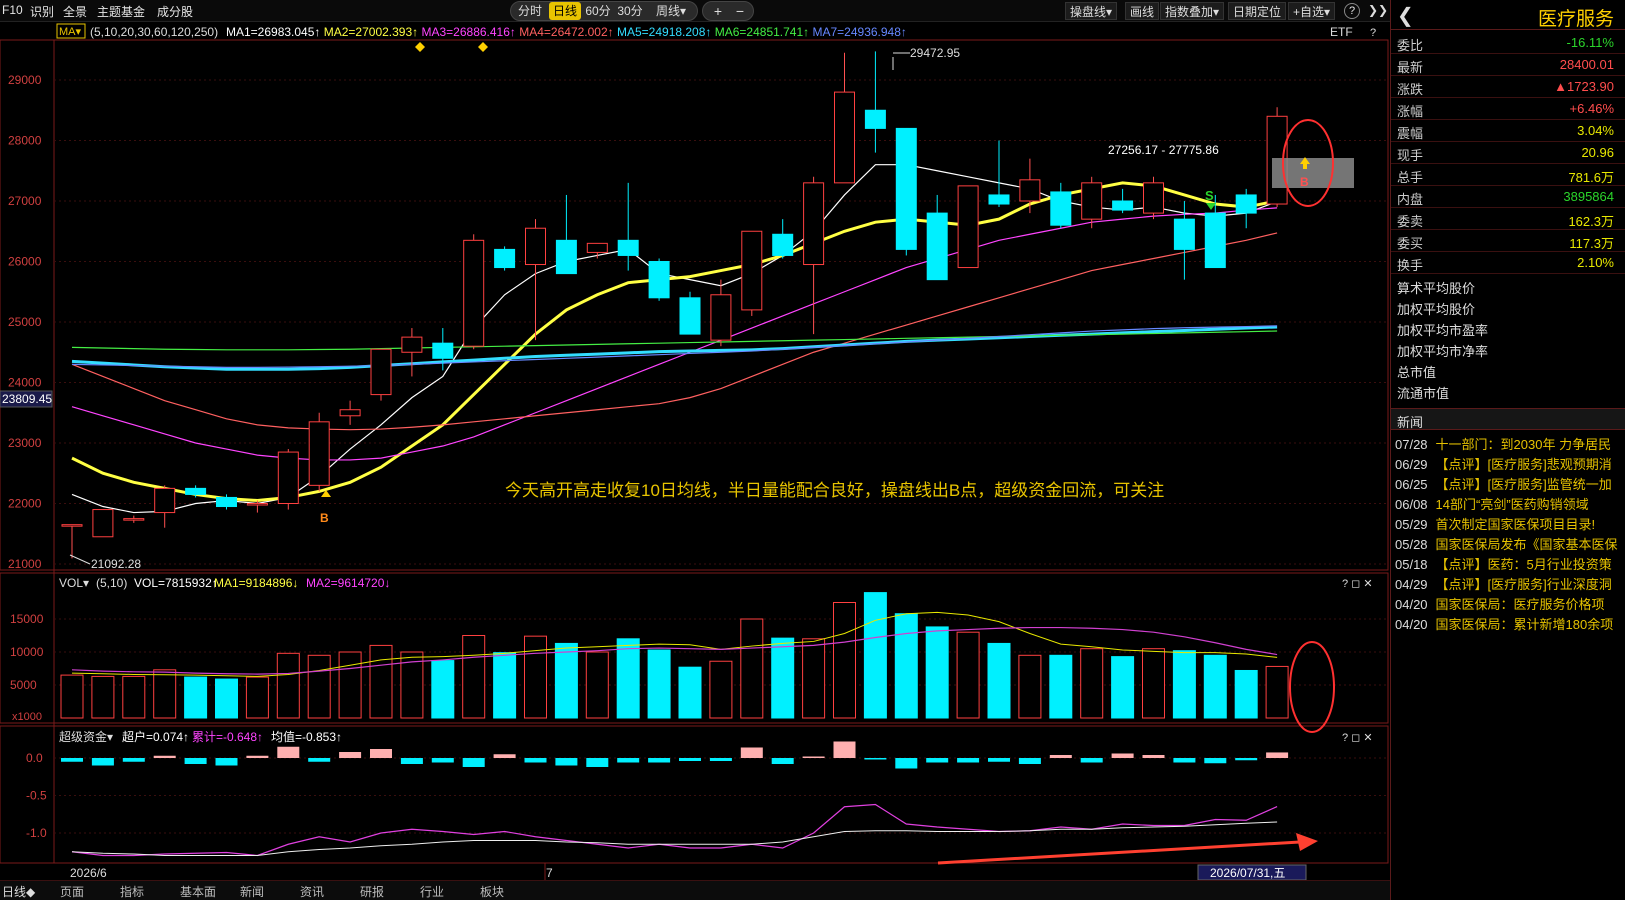  I want to click on bottom-tab: 指标, so click(132, 891).